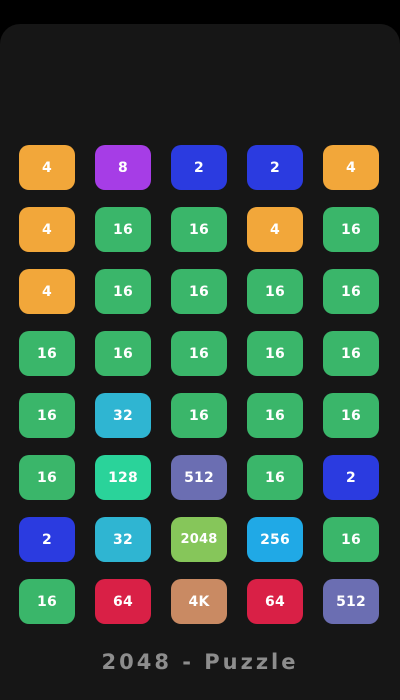 The width and height of the screenshot is (400, 700). Describe the element at coordinates (123, 477) in the screenshot. I see `tile-128: 128` at that location.